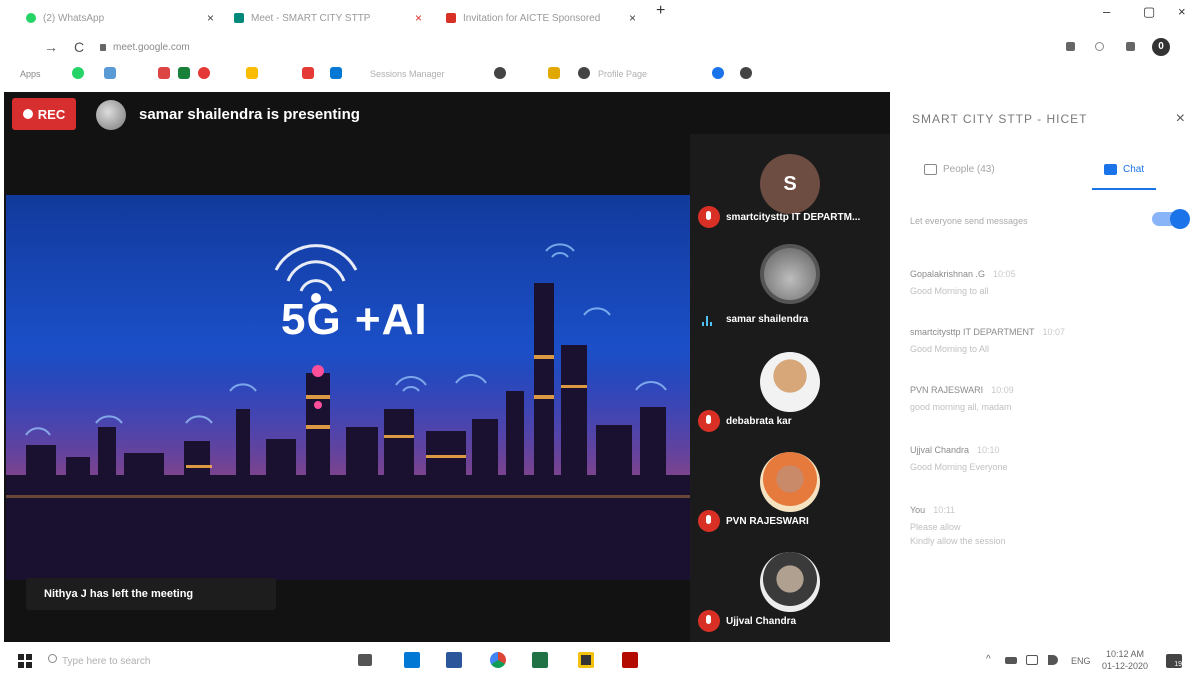 Image resolution: width=1197 pixels, height=676 pixels. Describe the element at coordinates (407, 74) in the screenshot. I see `bookmark-sessions: Sessions Manager` at that location.